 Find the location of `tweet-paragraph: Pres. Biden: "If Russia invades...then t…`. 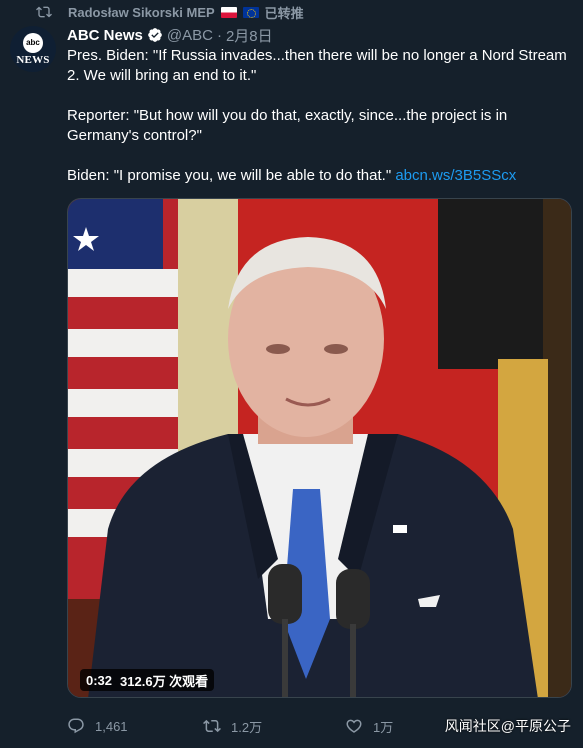

tweet-paragraph: Pres. Biden: "If Russia invades...then t… is located at coordinates (317, 65).